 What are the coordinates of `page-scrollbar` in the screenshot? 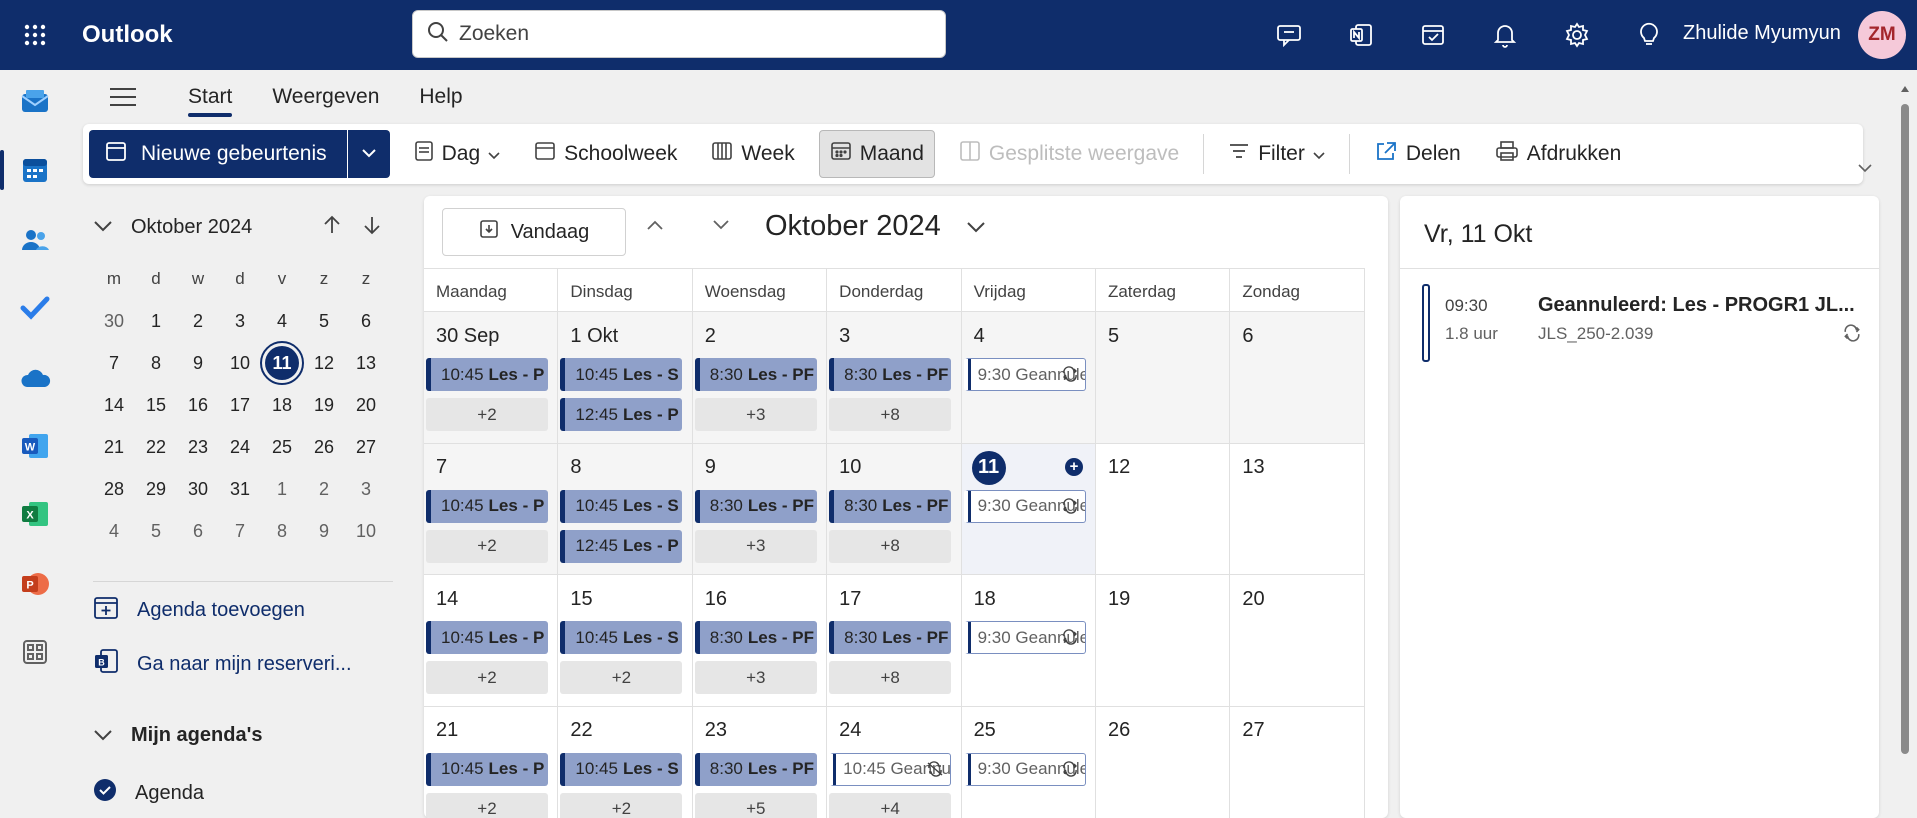 It's located at (1907, 447).